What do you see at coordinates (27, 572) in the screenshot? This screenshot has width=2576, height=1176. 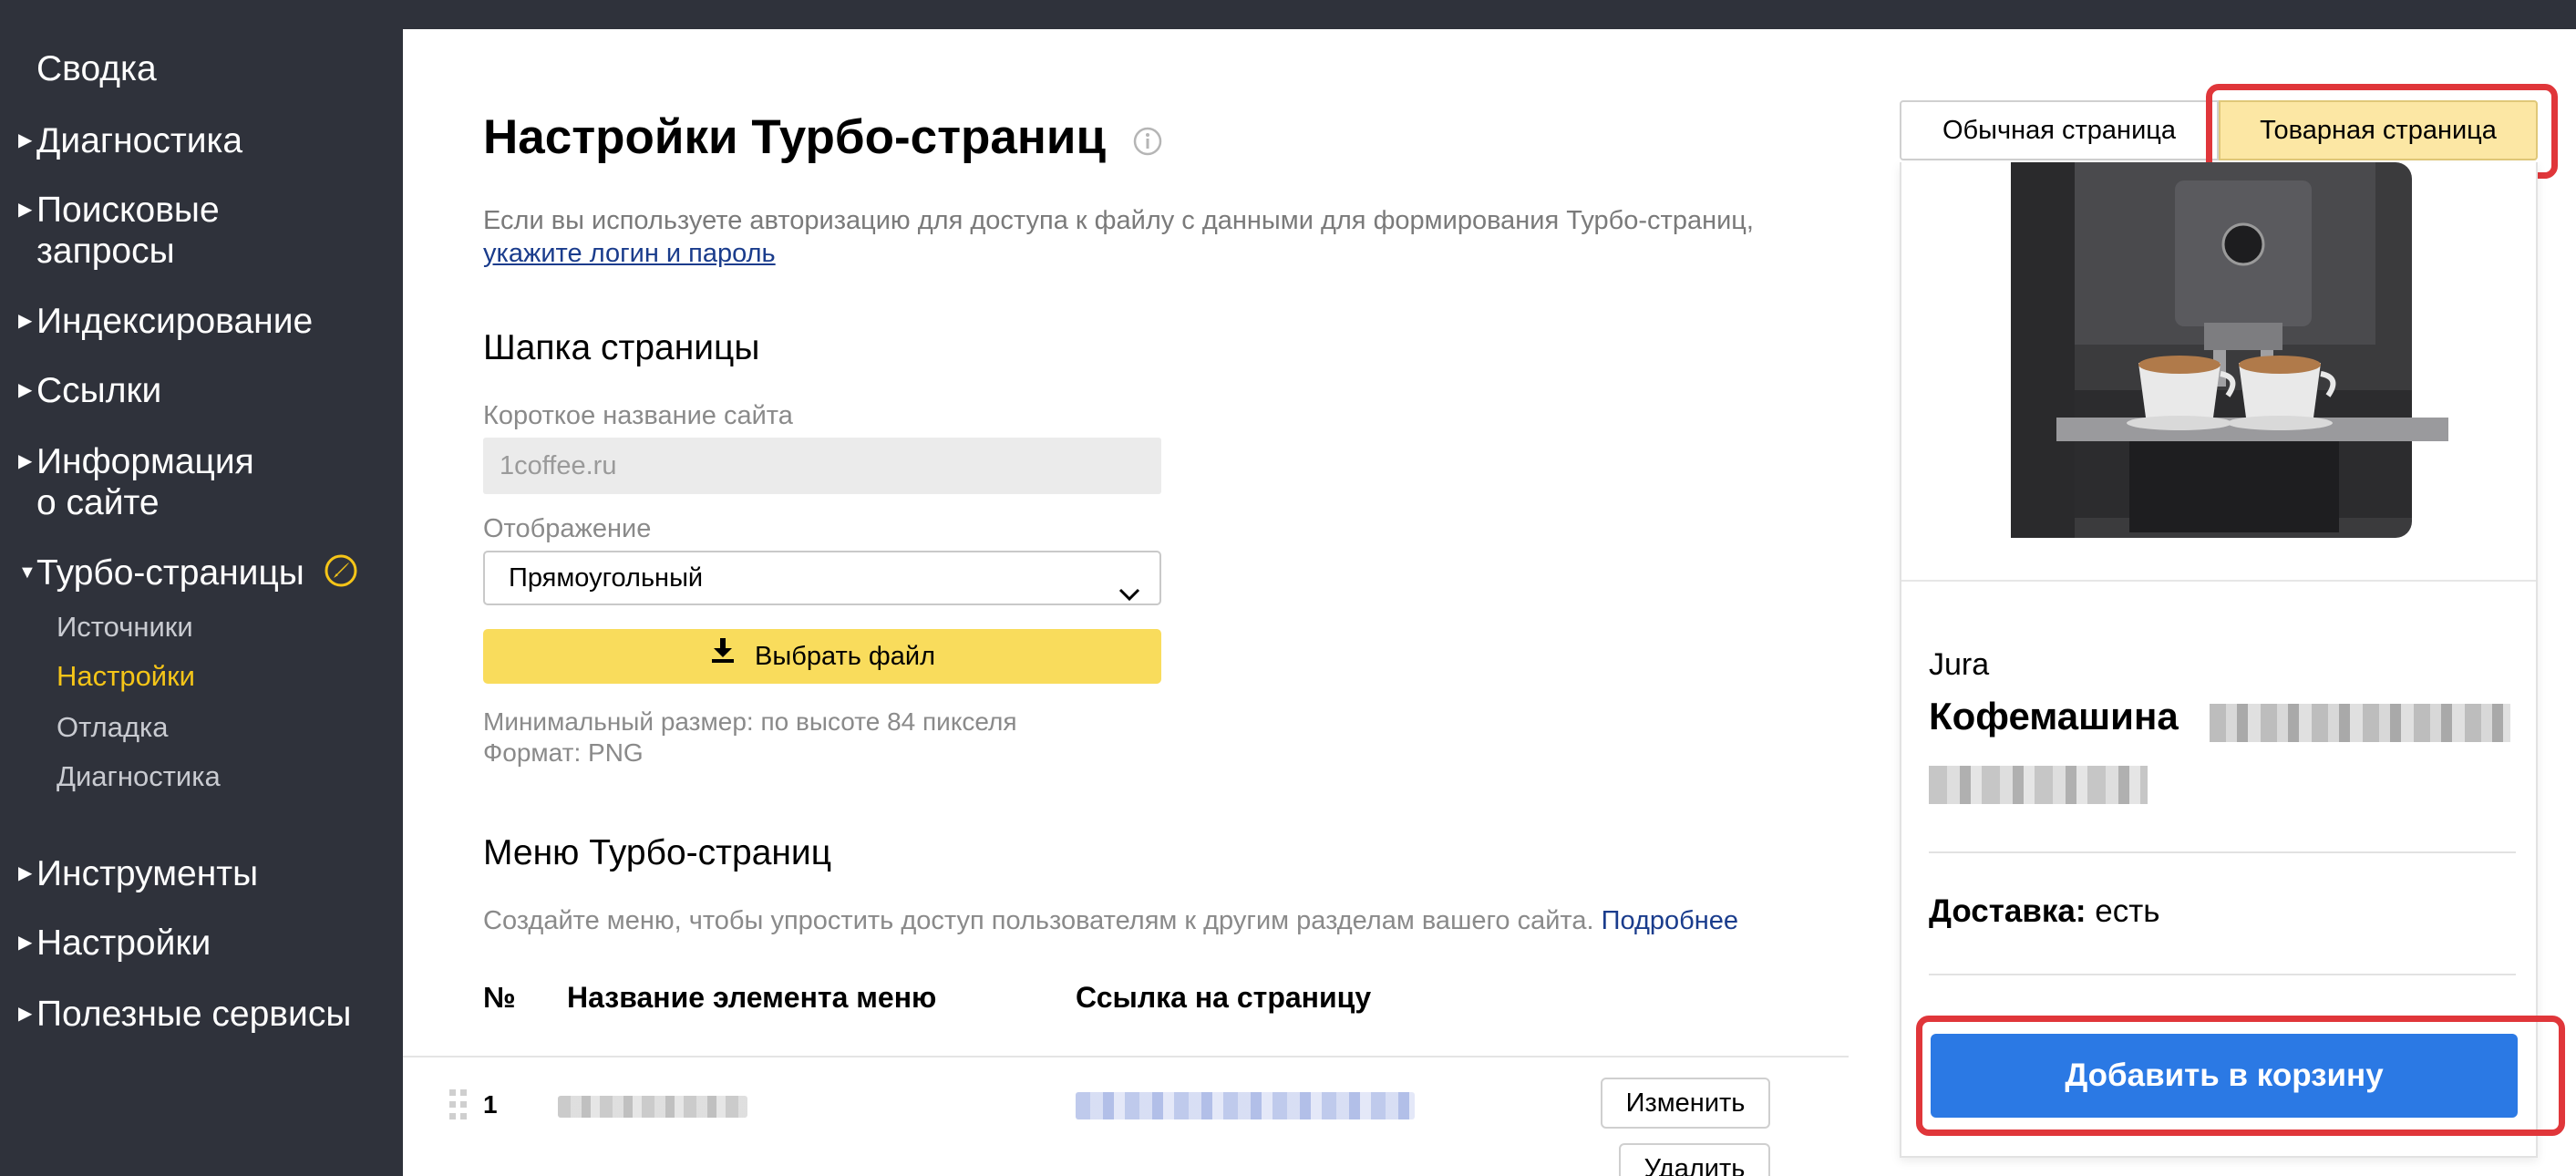 I see `caret-down-icon: ▼` at bounding box center [27, 572].